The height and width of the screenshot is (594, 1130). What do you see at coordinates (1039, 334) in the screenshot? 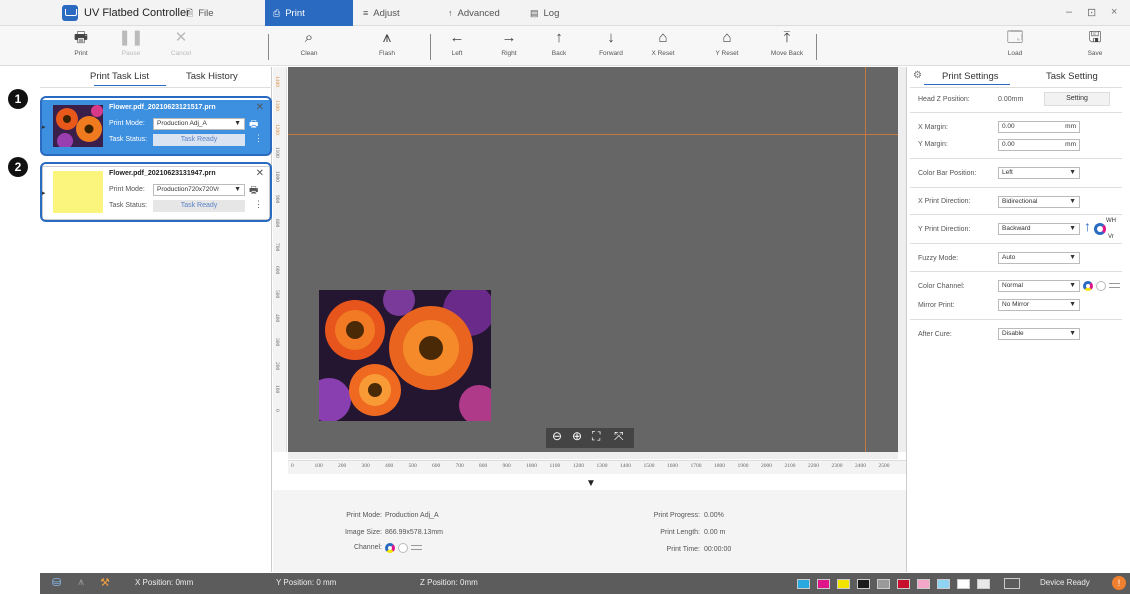
I see `after-cure-select: Disable ▼` at bounding box center [1039, 334].